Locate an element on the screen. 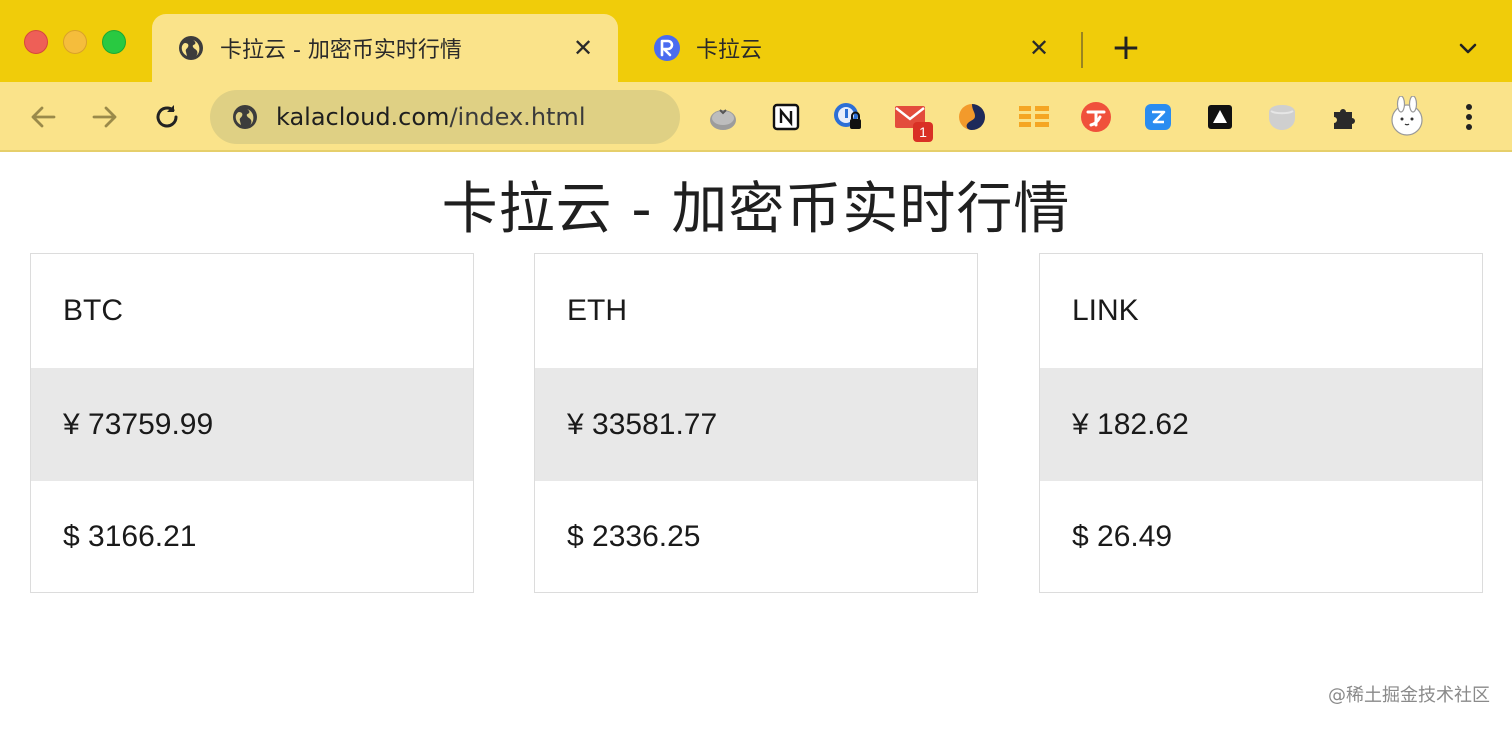 The width and height of the screenshot is (1512, 729). card-price-usd: $ 26.49 is located at coordinates (1122, 536).